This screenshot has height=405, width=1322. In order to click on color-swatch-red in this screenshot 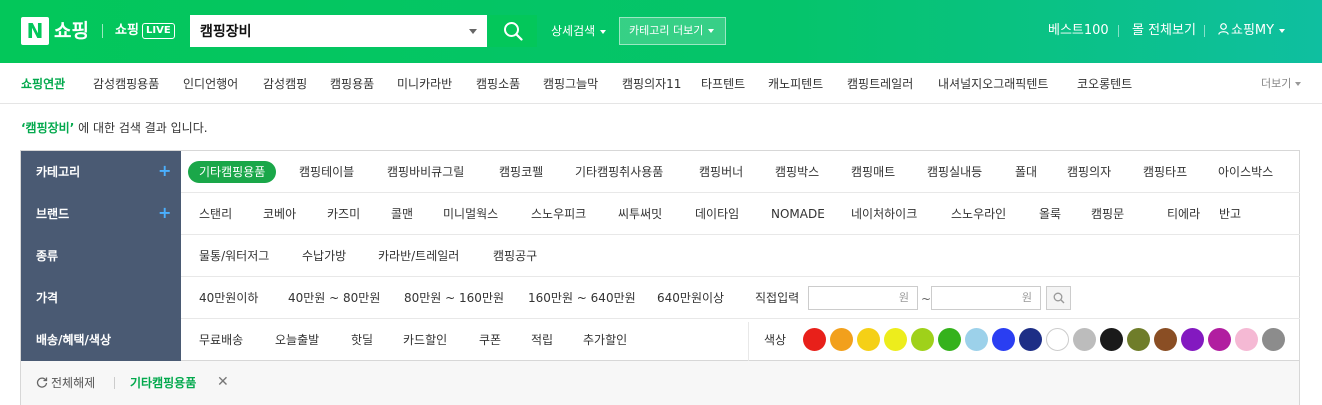, I will do `click(814, 339)`.